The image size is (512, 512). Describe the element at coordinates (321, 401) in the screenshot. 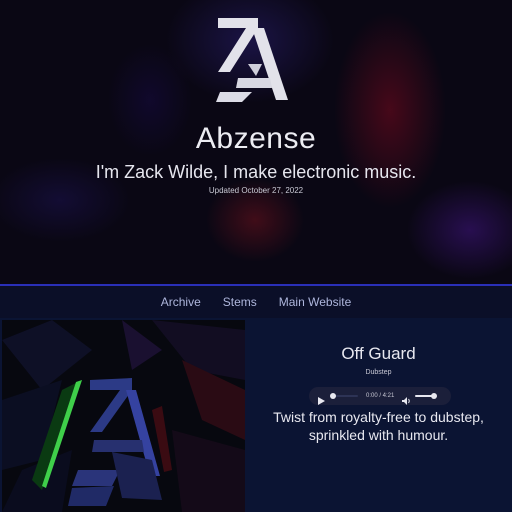

I see `play-icon` at that location.